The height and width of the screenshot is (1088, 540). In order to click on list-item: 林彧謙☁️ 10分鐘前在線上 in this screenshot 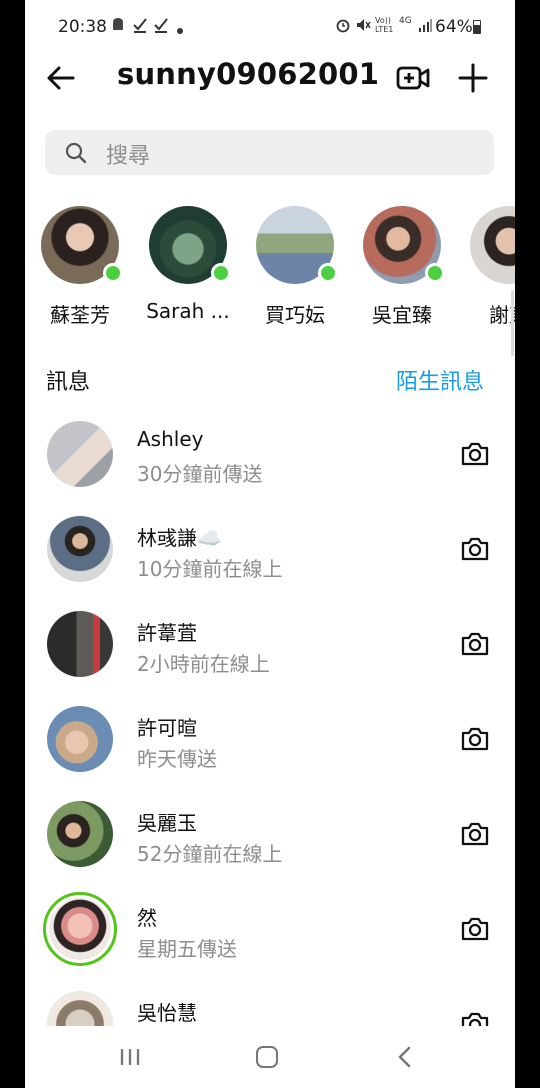, I will do `click(270, 563)`.